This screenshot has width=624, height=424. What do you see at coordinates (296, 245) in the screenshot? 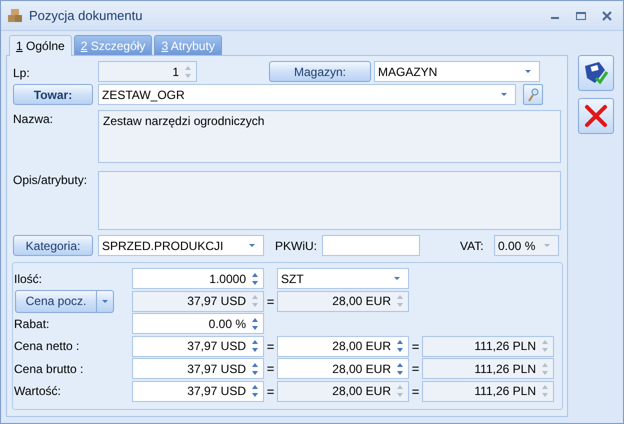
I see `field-label: PKWiU:` at bounding box center [296, 245].